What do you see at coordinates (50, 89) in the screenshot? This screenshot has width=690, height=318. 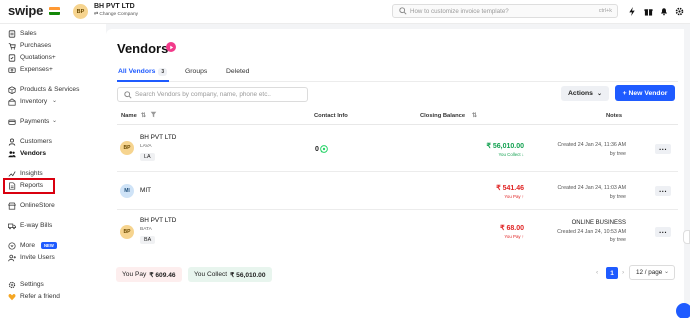 I see `sidebar-item-label: Products & Services` at bounding box center [50, 89].